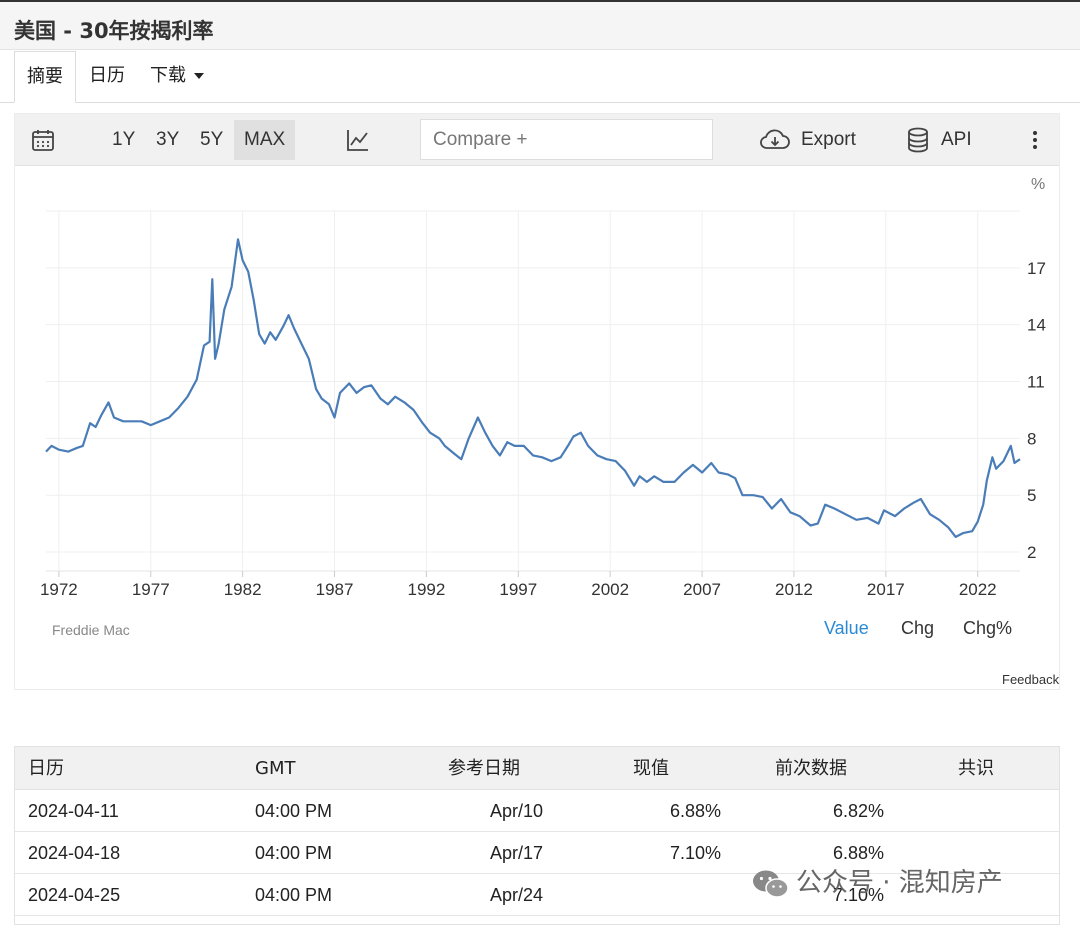 This screenshot has height=925, width=1080. I want to click on cell-reference: Apr/10, so click(516, 811).